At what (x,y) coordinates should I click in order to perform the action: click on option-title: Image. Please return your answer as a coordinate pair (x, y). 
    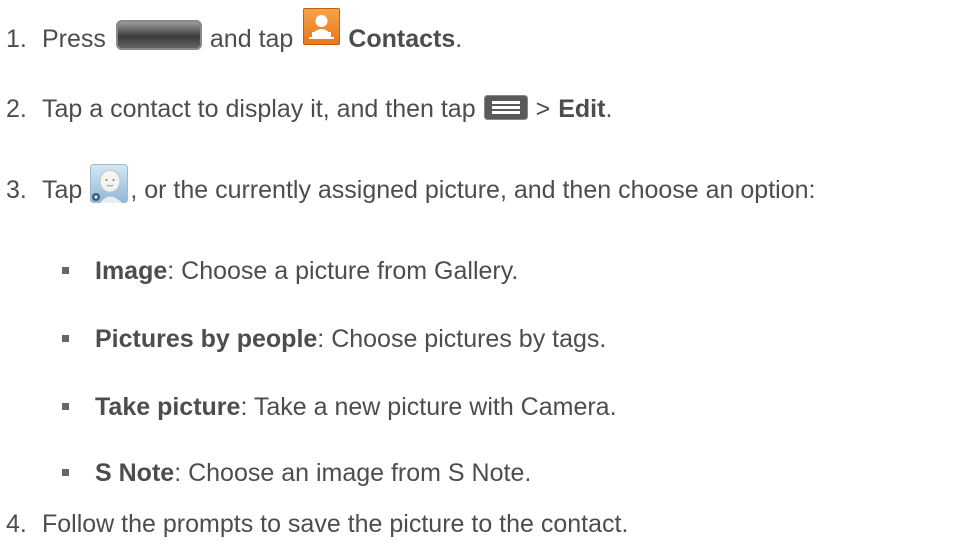
    Looking at the image, I should click on (131, 271).